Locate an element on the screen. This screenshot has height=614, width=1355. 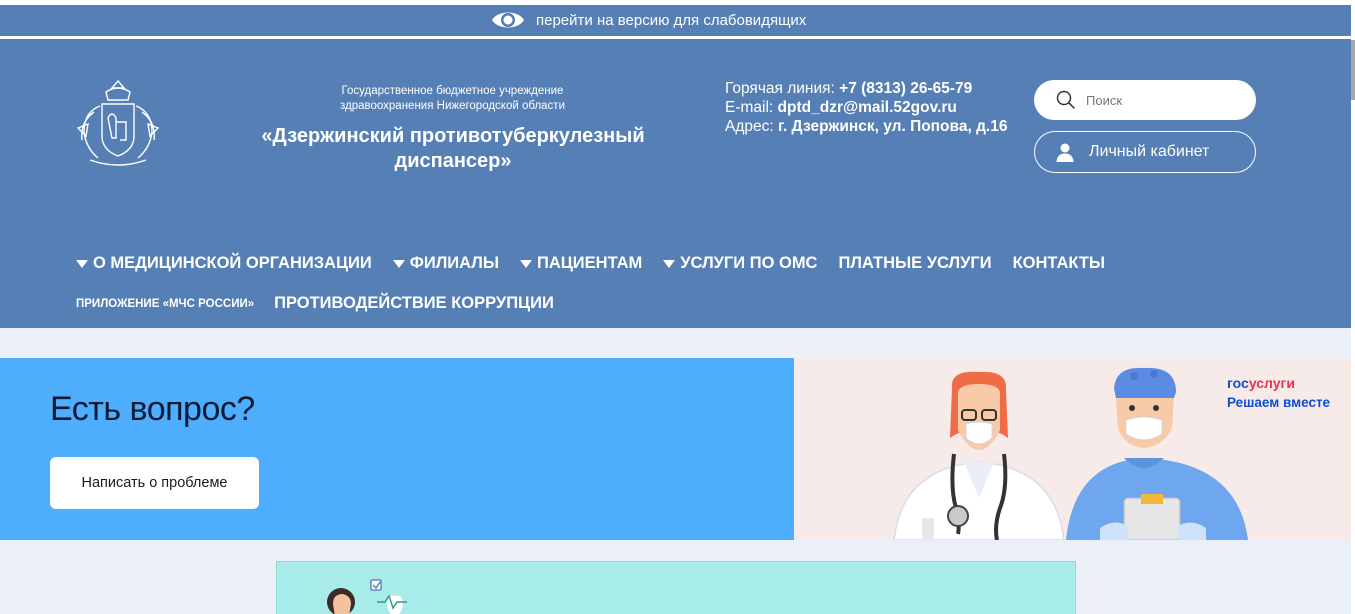
hotline-label: Горячая линия: is located at coordinates (780, 88).